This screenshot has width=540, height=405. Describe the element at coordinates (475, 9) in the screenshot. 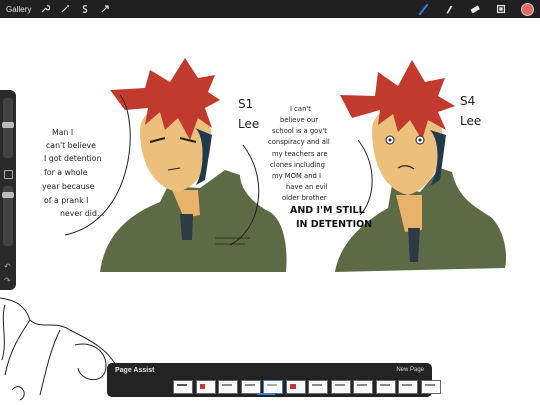

I see `eraser-icon` at that location.